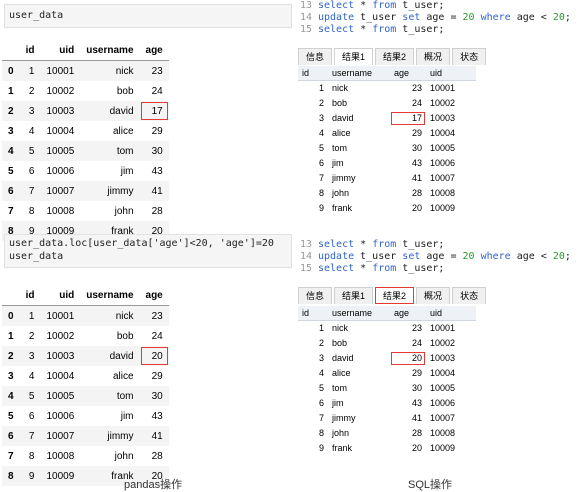  What do you see at coordinates (313, 388) in the screenshot?
I see `grid-cell: 5` at bounding box center [313, 388].